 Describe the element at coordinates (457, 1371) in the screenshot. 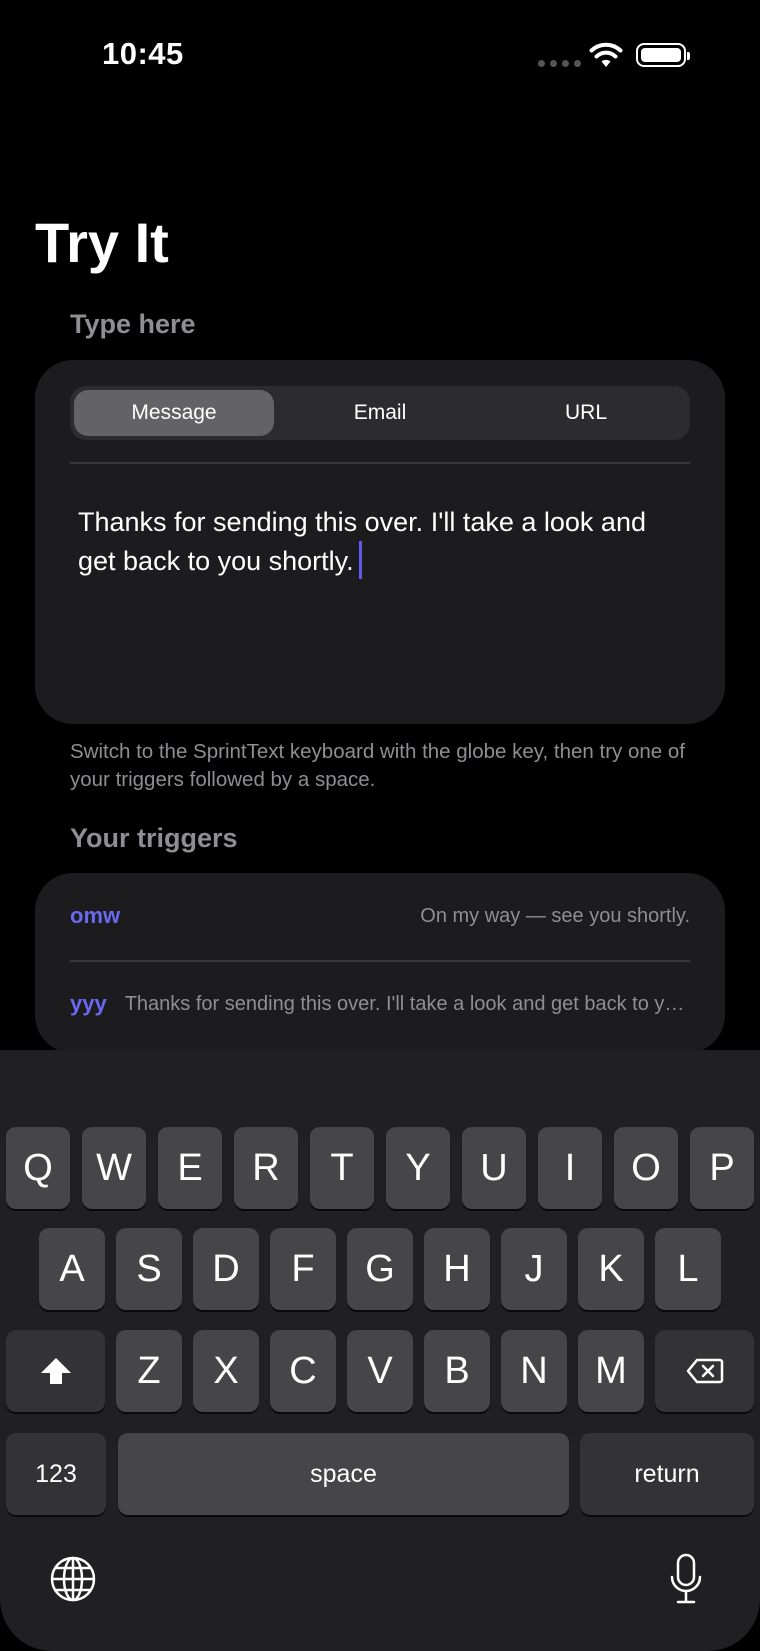

I see `key-b: B` at that location.